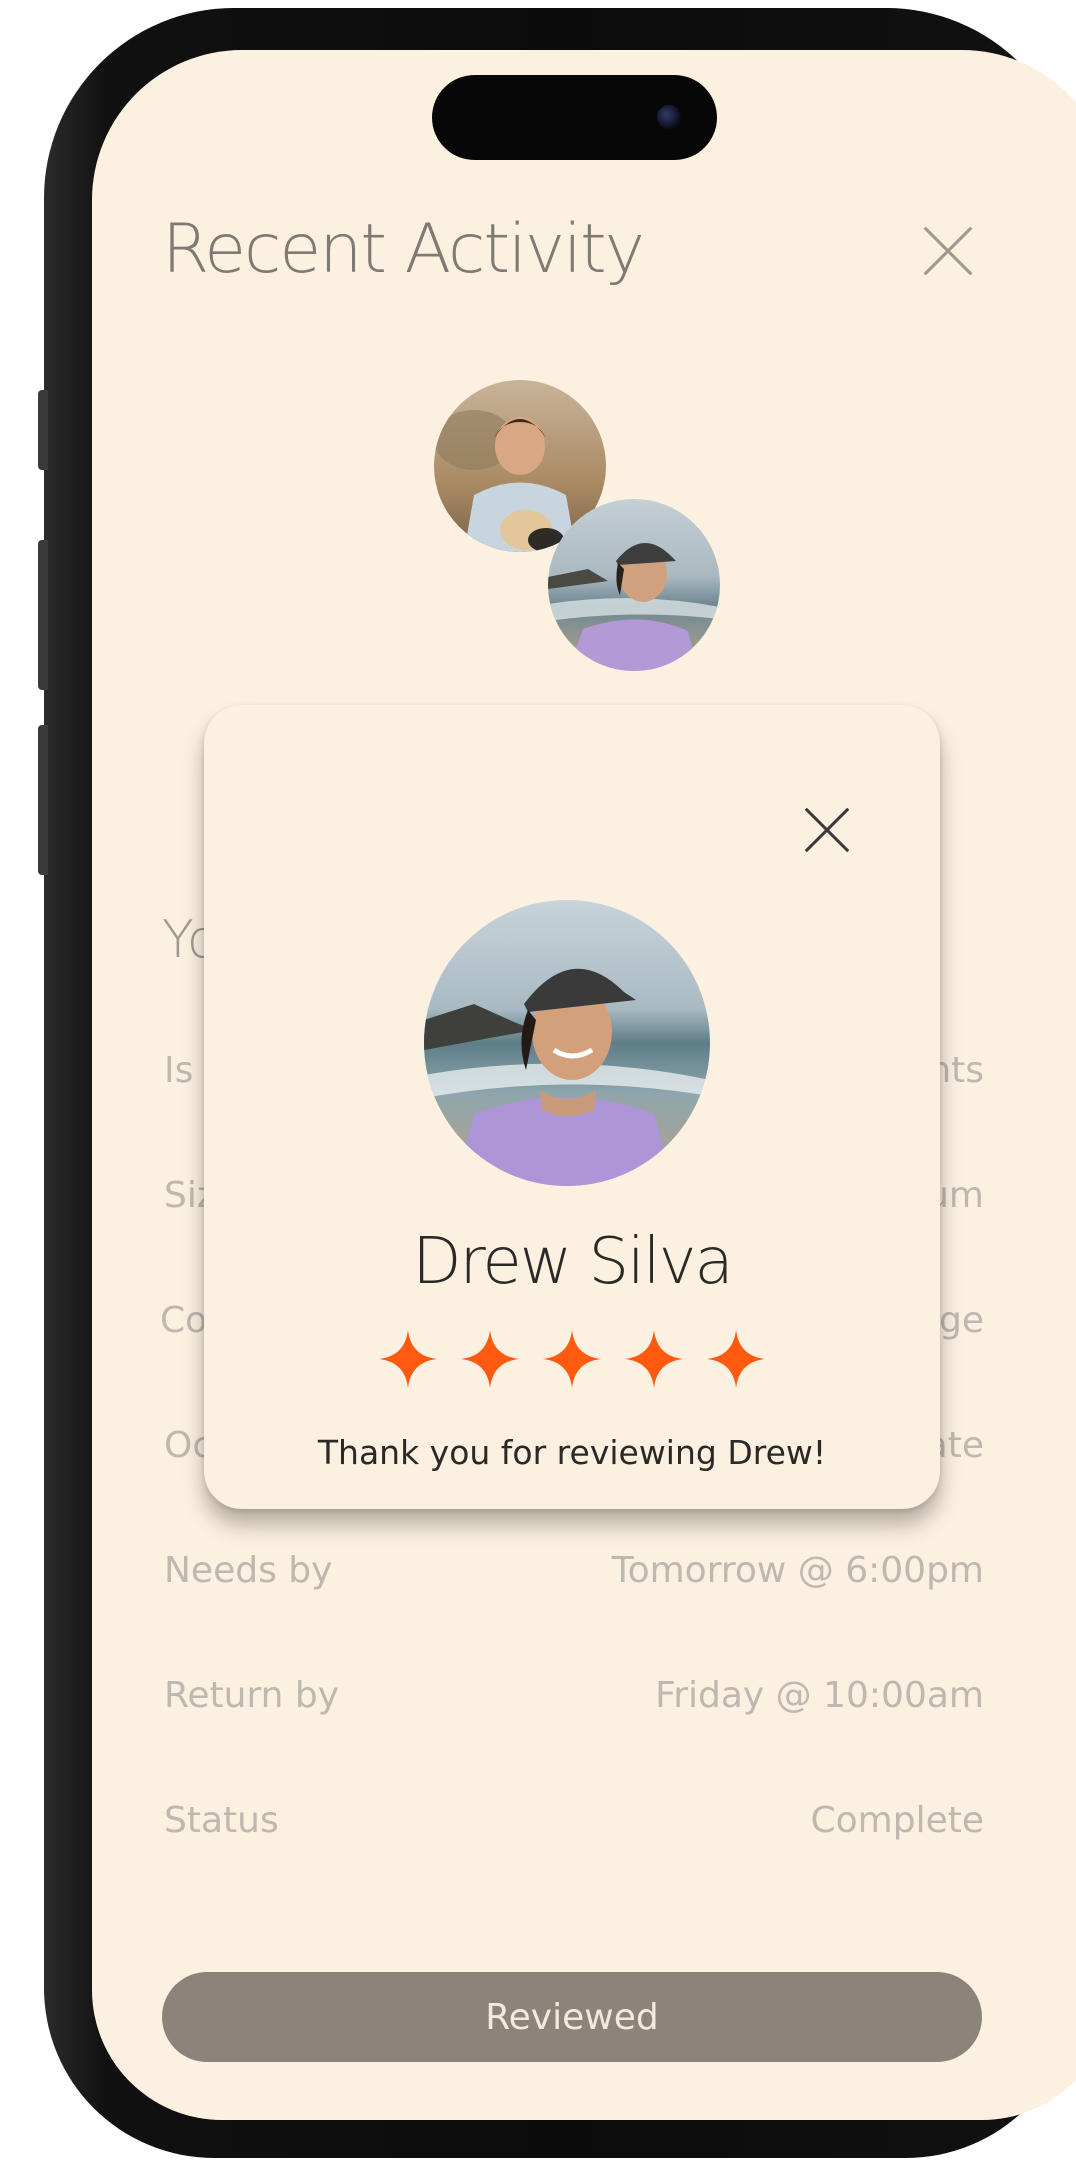 Image resolution: width=1076 pixels, height=2167 pixels. I want to click on detail-value: Friday @ 10:00am, so click(819, 1695).